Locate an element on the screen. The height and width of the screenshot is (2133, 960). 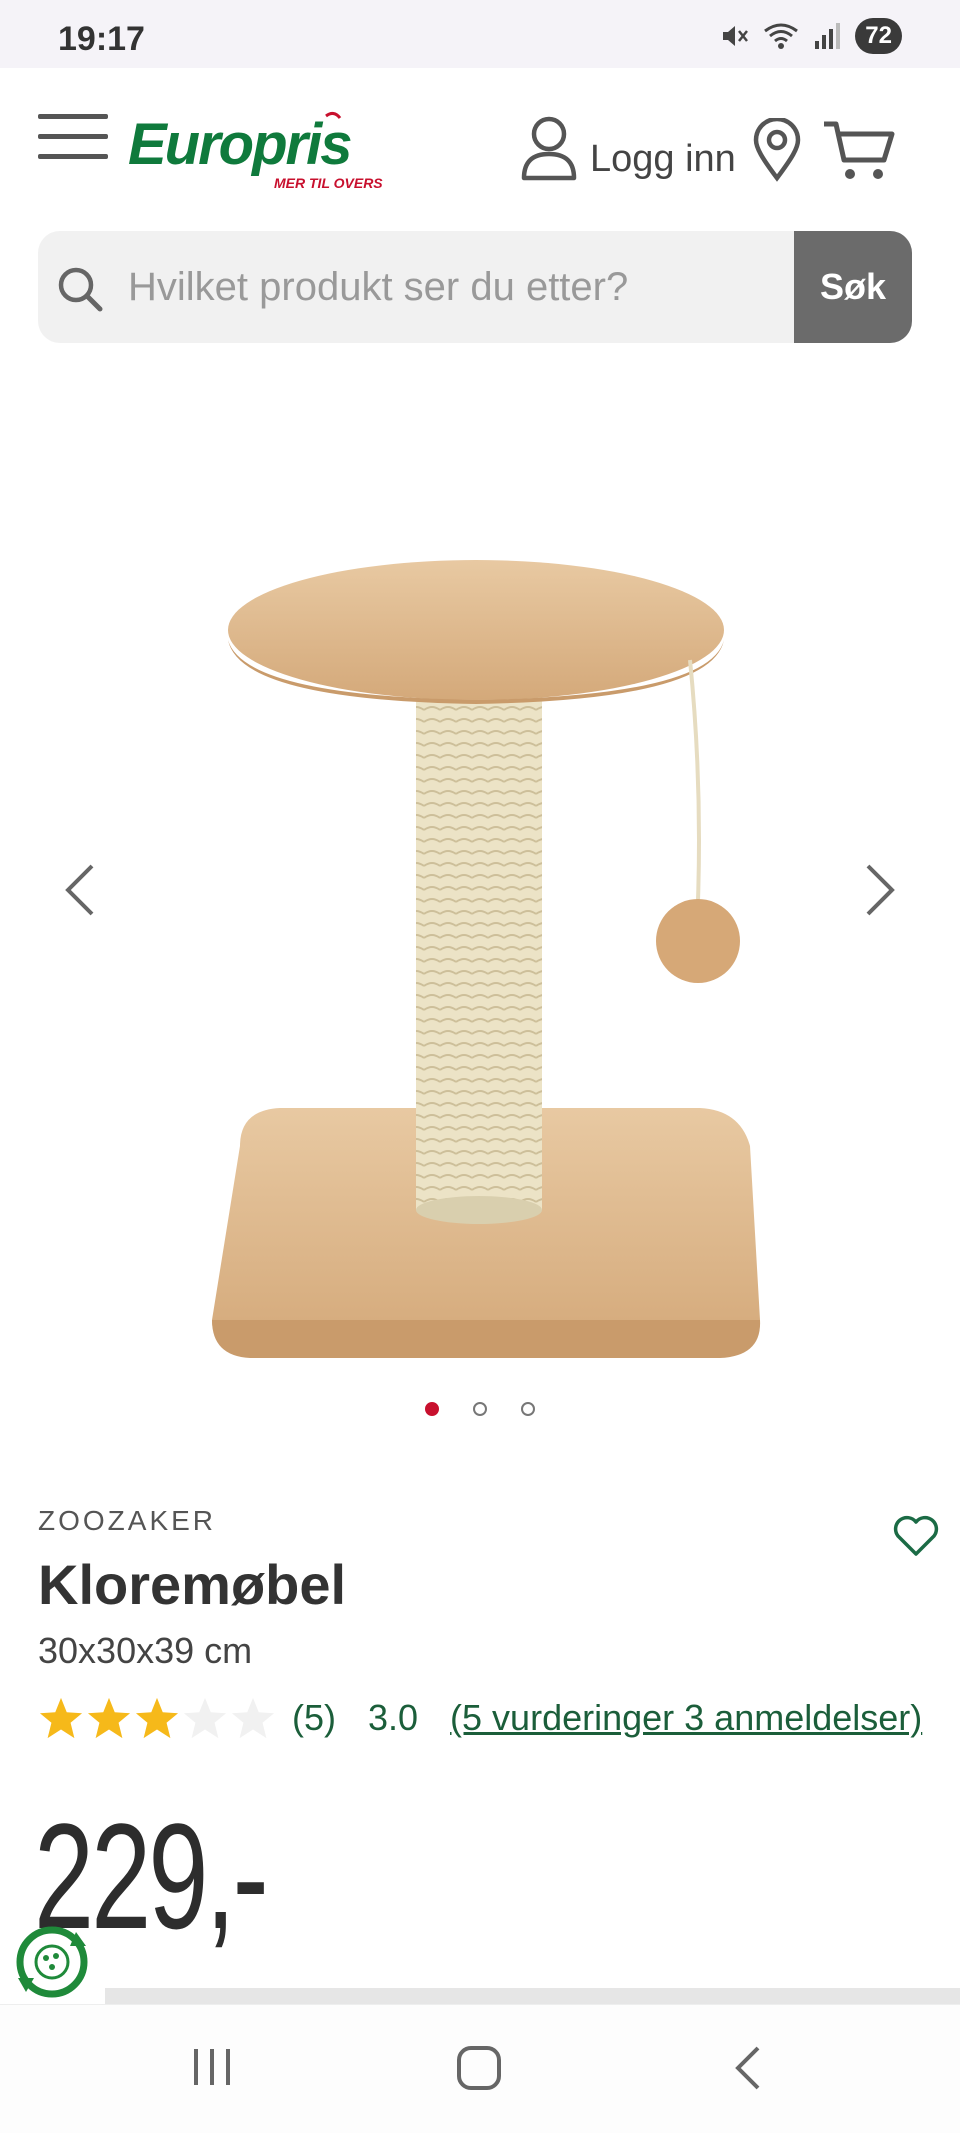
wifi-icon is located at coordinates (781, 36).